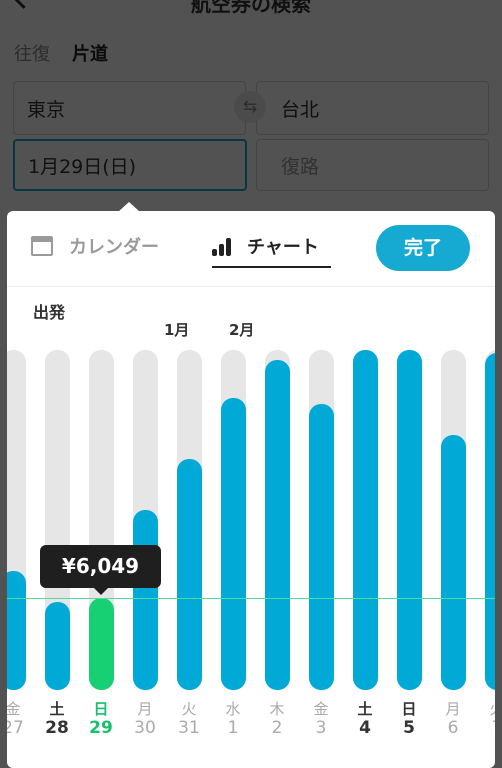  What do you see at coordinates (57, 728) in the screenshot?
I see `day-label: 28` at bounding box center [57, 728].